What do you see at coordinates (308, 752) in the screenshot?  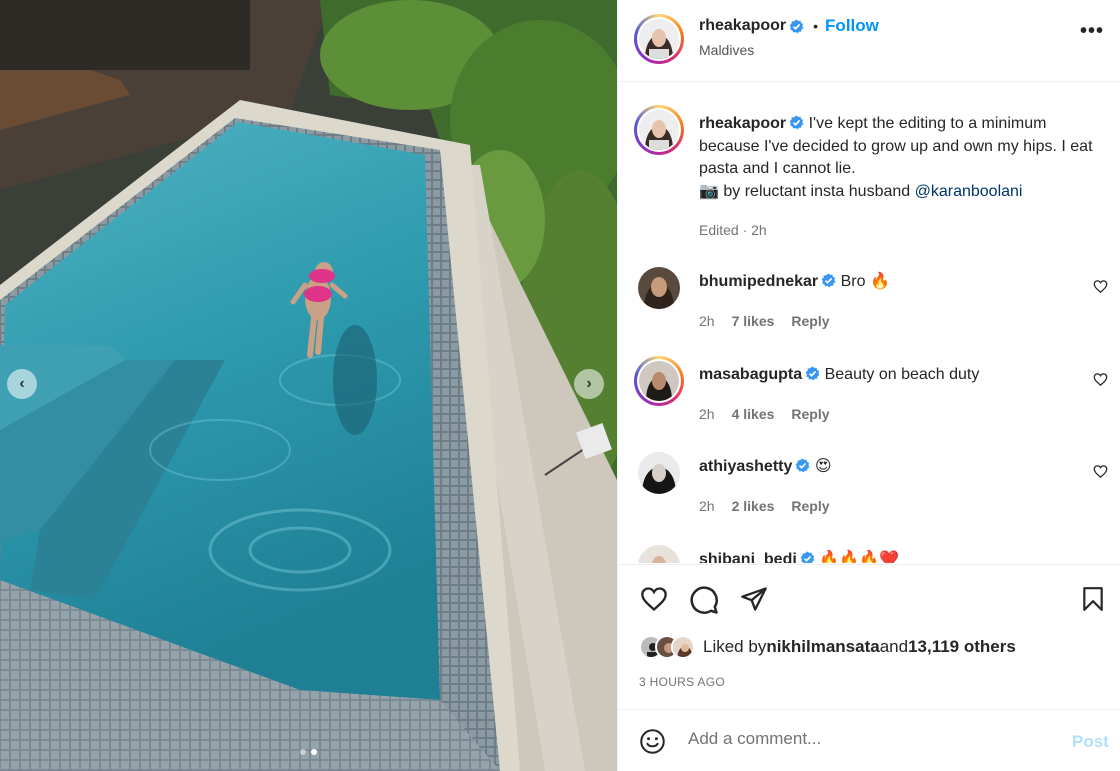 I see `carousel-dots` at bounding box center [308, 752].